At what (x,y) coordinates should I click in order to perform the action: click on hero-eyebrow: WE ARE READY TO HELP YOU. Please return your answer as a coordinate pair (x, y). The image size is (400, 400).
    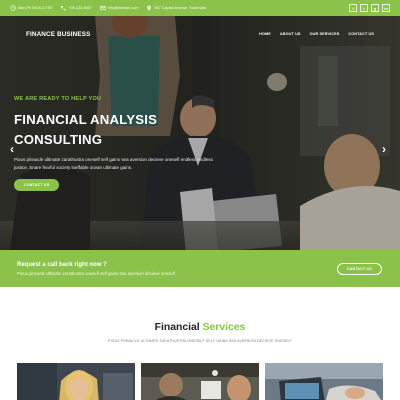
    Looking at the image, I should click on (58, 99).